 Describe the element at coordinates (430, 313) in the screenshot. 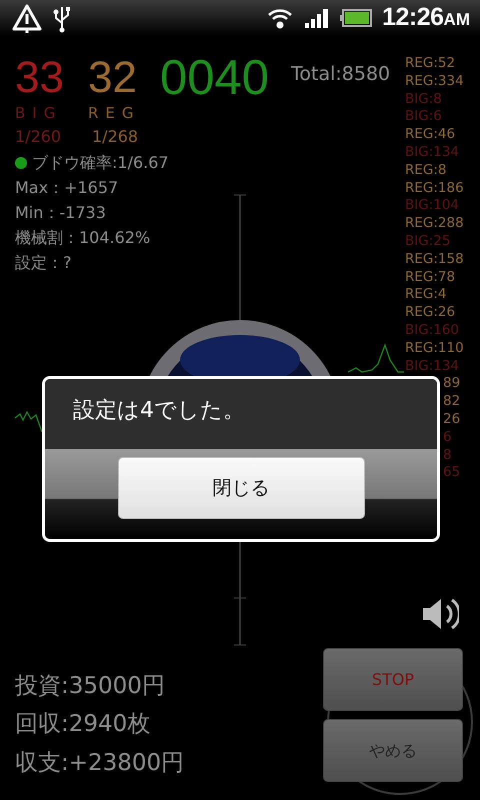

I see `history-entry: REG:26` at that location.